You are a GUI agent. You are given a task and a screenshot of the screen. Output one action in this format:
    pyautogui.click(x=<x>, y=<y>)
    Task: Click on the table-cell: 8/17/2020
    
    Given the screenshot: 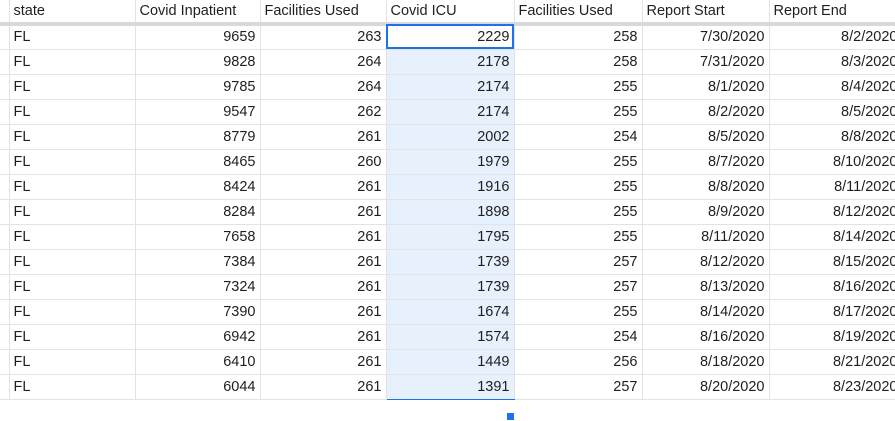 What is the action you would take?
    pyautogui.click(x=832, y=312)
    